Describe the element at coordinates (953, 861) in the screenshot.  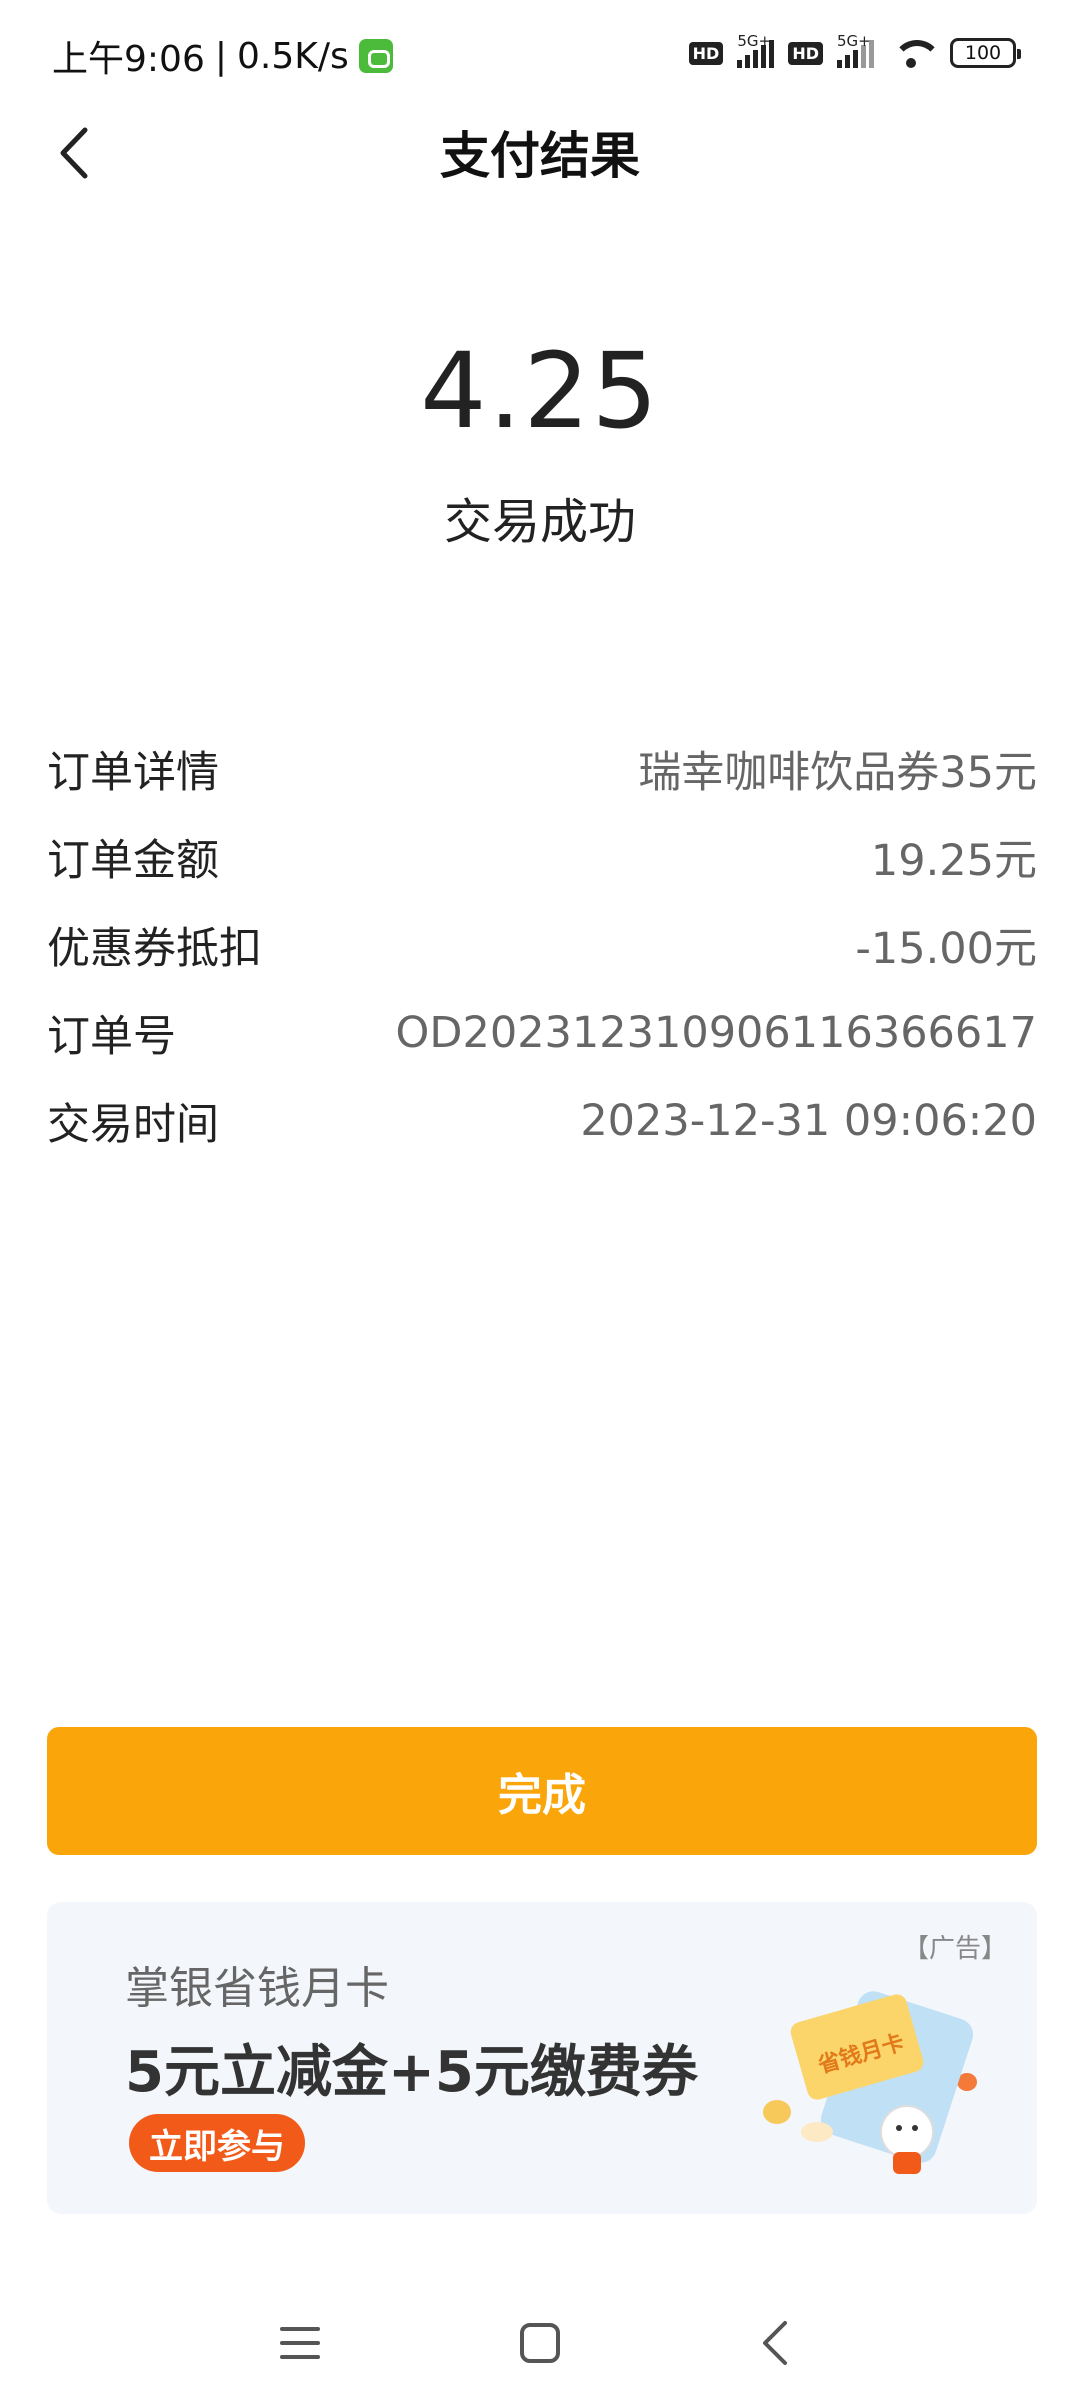
I see `detail-value: 19.25元` at that location.